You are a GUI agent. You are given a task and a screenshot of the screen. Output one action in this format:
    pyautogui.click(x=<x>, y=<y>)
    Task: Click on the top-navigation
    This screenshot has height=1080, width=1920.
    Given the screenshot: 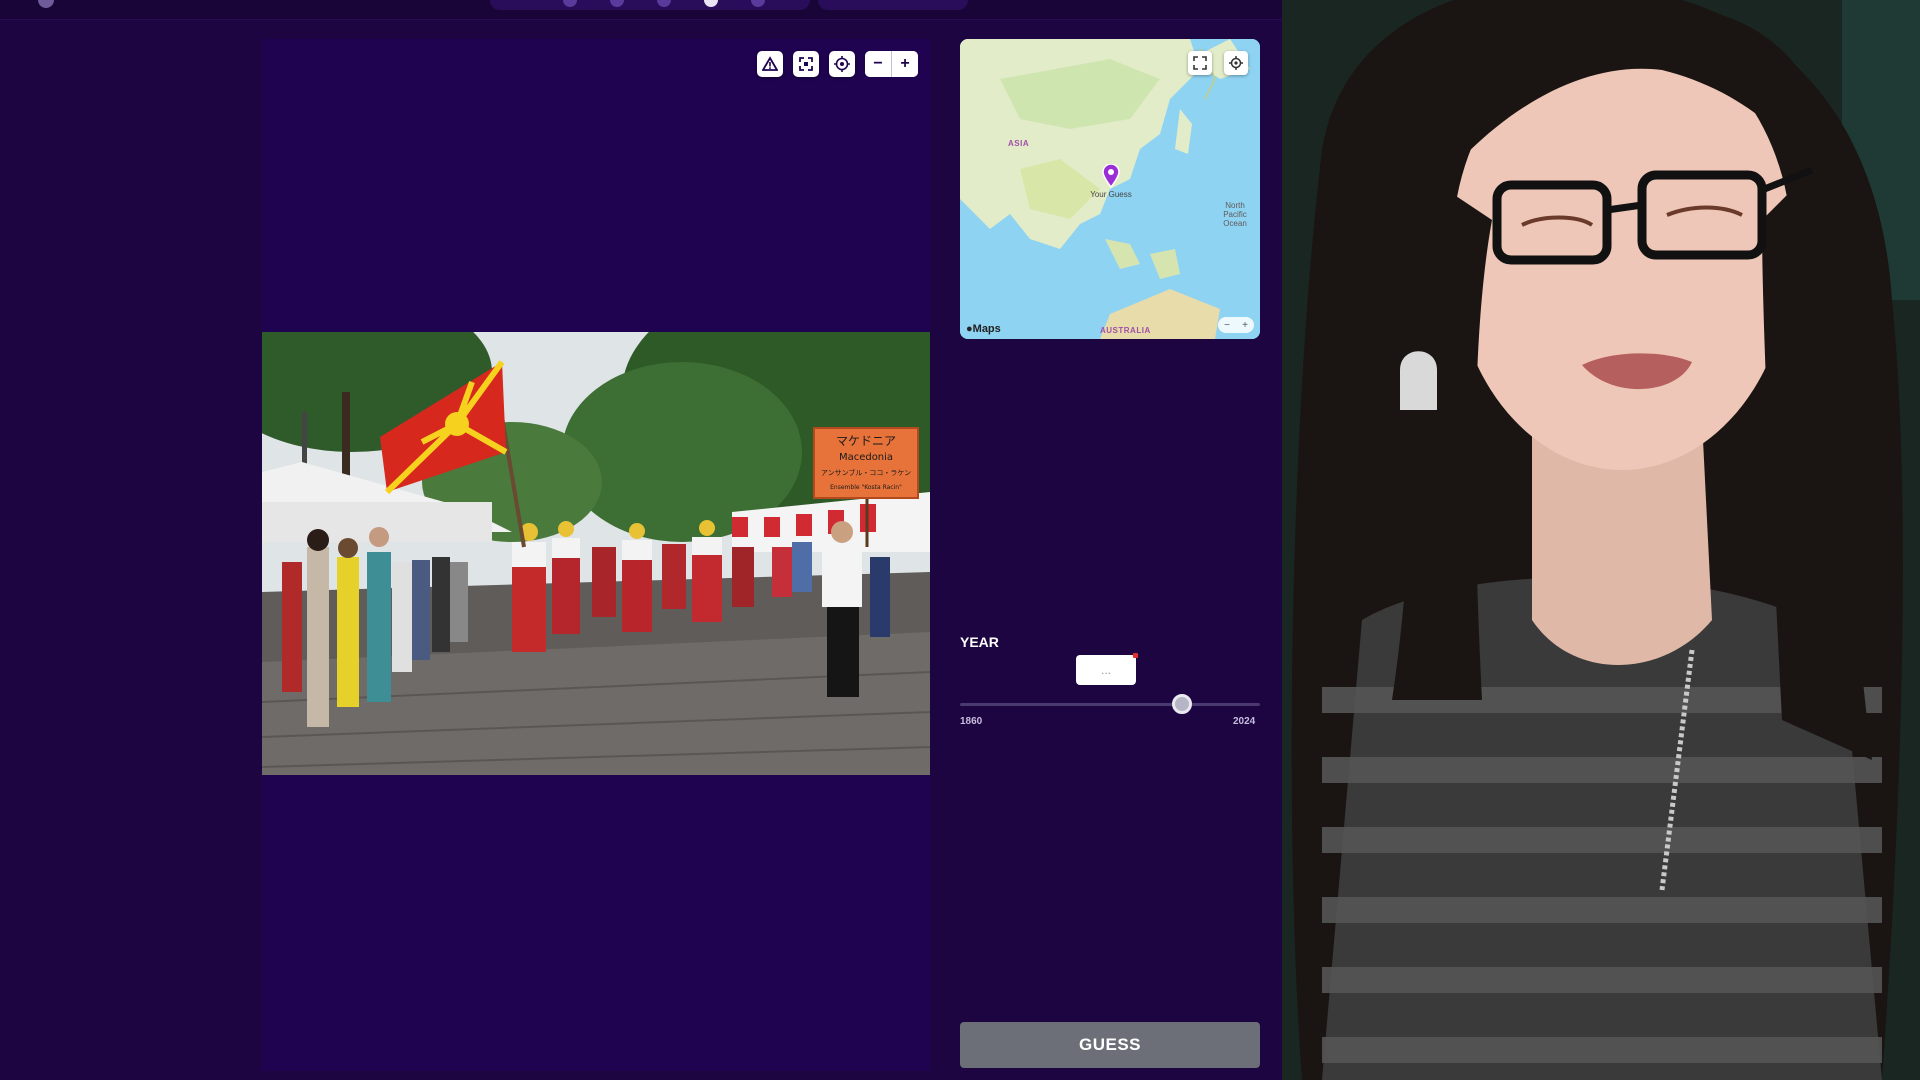 What is the action you would take?
    pyautogui.click(x=641, y=10)
    